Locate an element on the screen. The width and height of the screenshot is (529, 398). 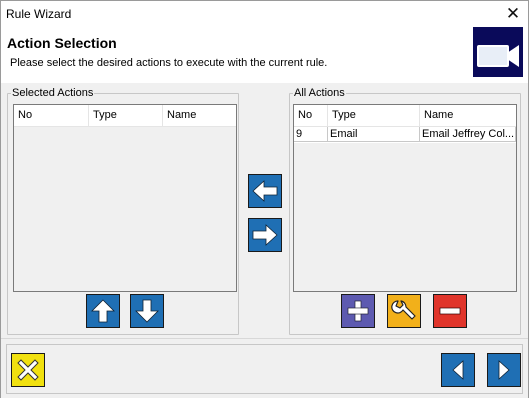
add-action-button is located at coordinates (358, 311).